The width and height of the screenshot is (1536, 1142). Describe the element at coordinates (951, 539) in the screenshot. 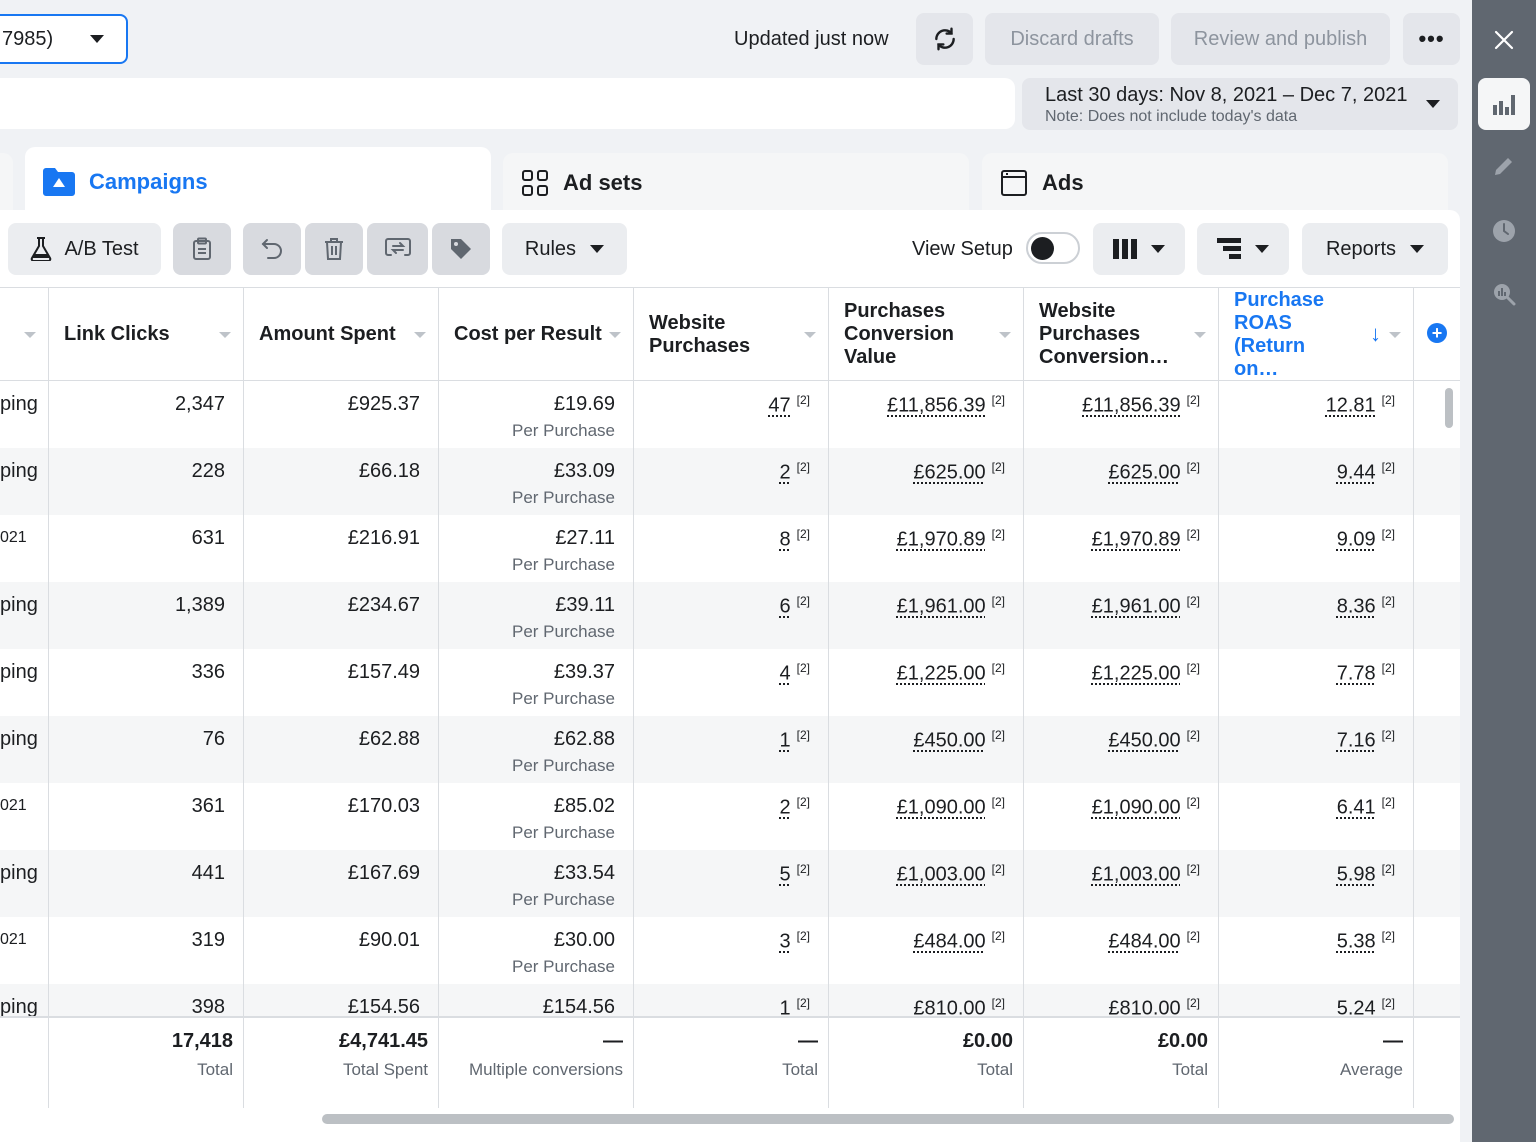

I see `conv_value-value: £1,970.89 [2]` at that location.